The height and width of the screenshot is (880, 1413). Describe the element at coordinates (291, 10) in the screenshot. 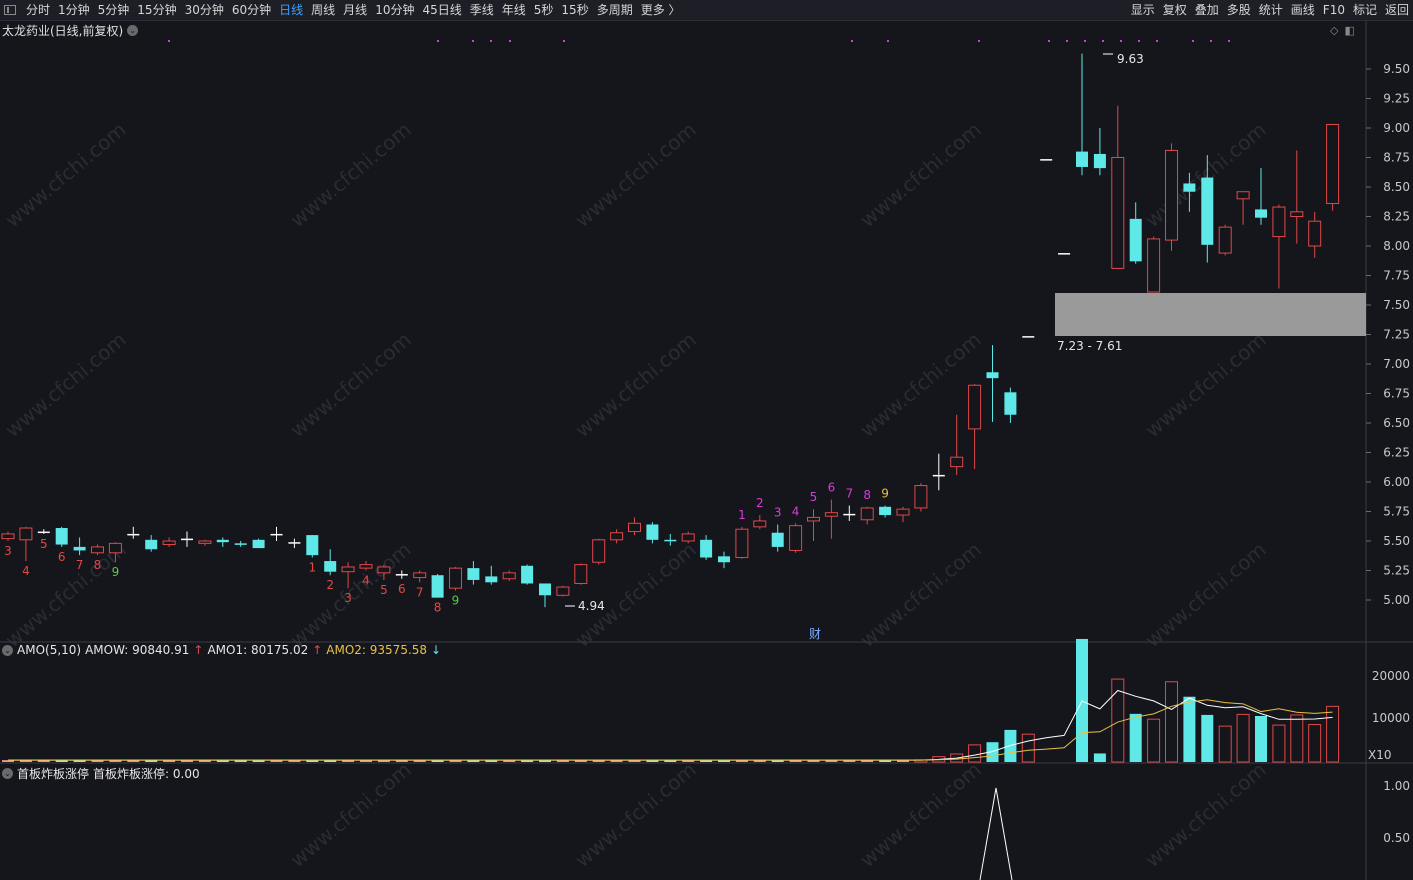

I see `period-tab: 日线` at that location.